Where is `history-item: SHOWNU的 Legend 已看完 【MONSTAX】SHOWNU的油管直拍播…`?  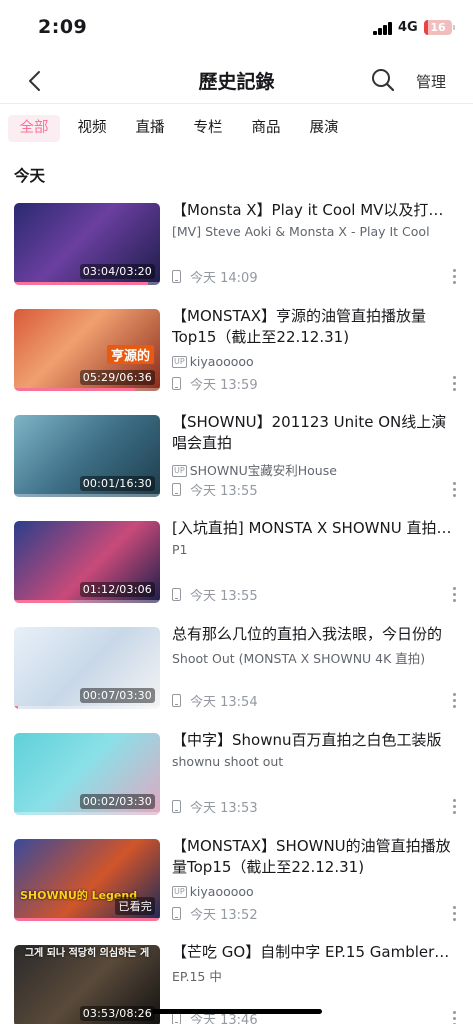 history-item: SHOWNU的 Legend 已看完 【MONSTAX】SHOWNU的油管直拍播… is located at coordinates (236, 889).